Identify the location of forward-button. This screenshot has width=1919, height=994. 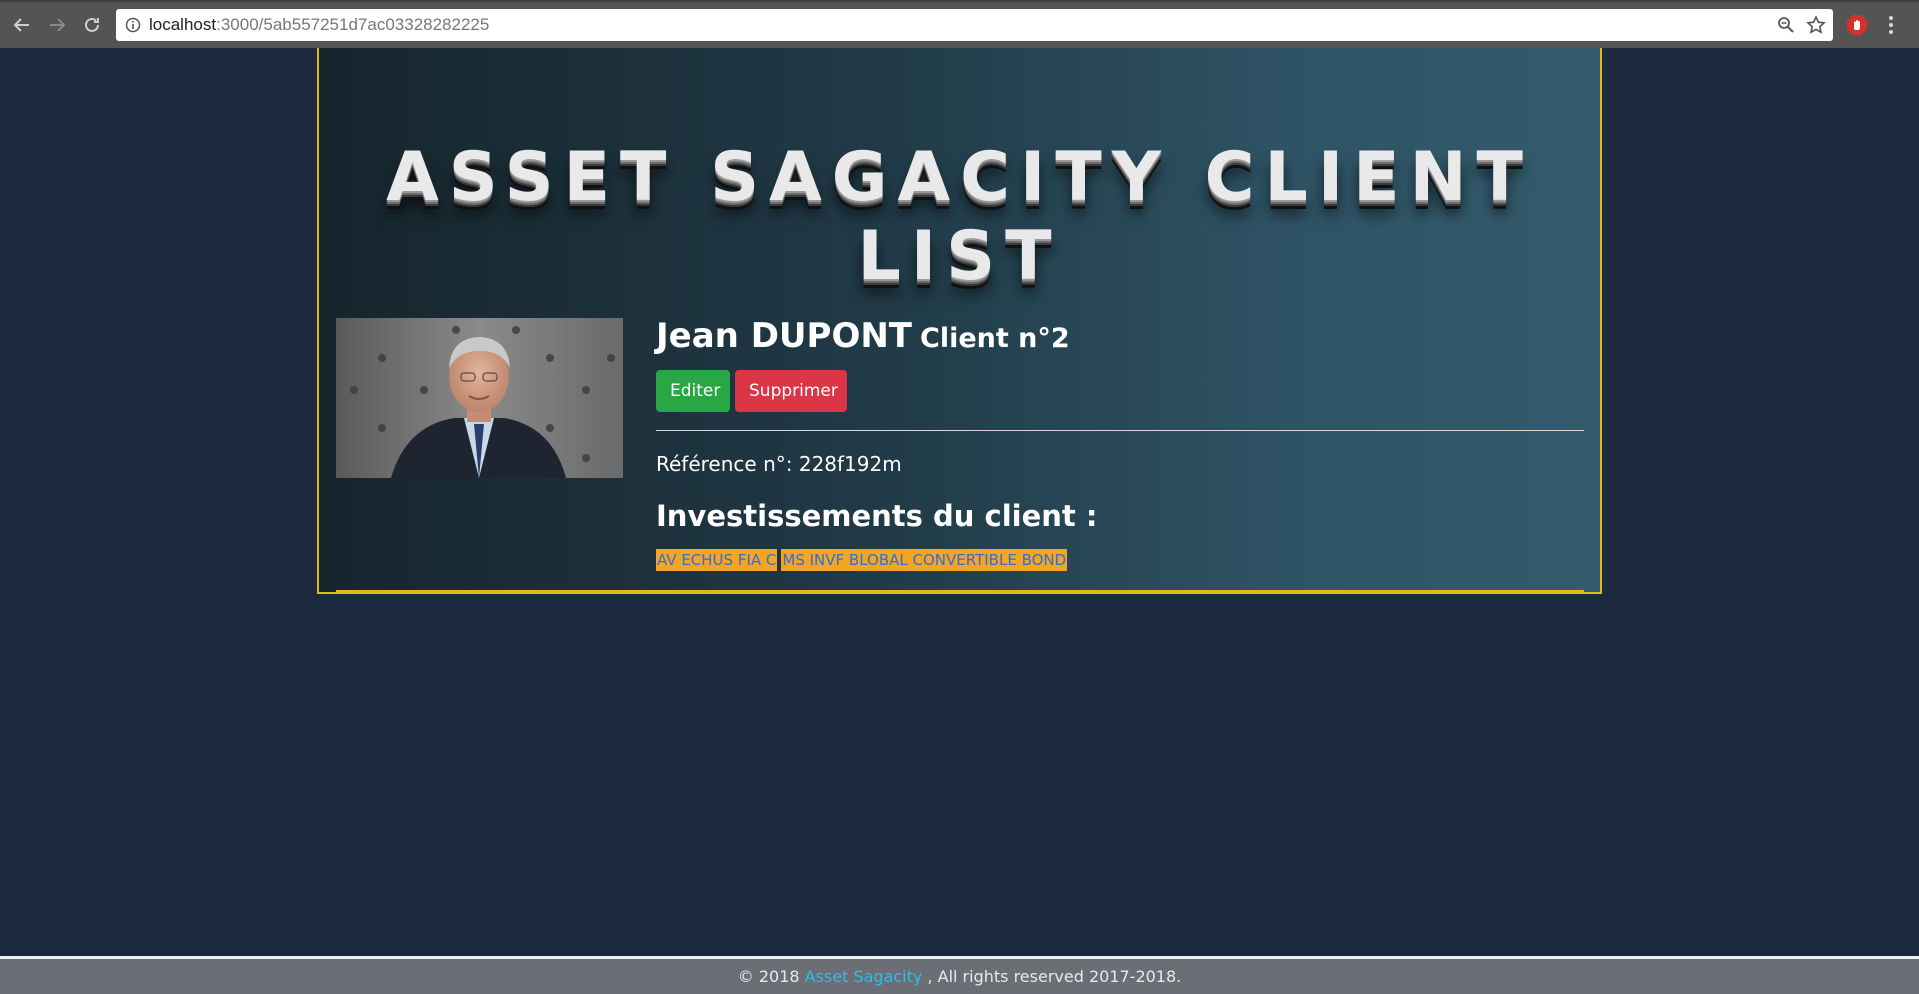
(57, 25).